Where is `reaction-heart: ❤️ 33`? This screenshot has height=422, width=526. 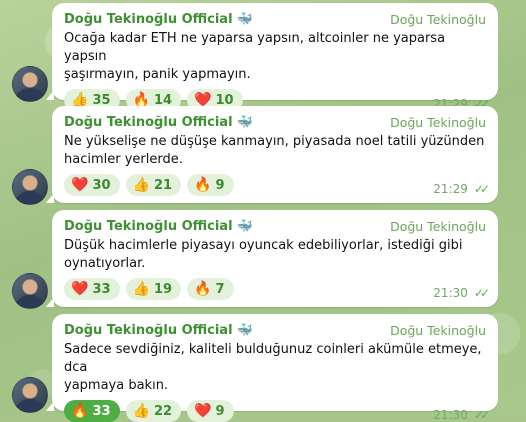 reaction-heart: ❤️ 33 is located at coordinates (92, 289).